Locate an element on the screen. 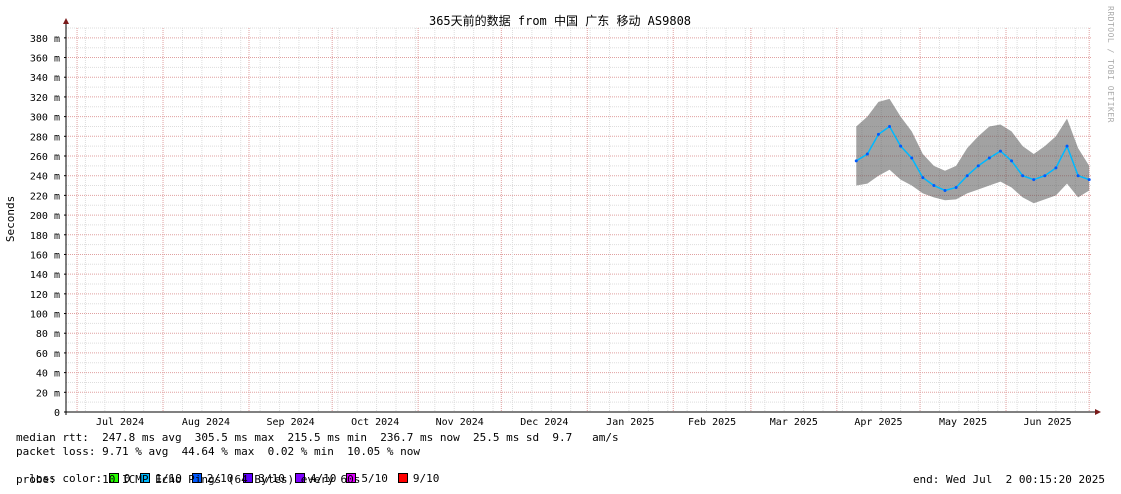 The height and width of the screenshot is (494, 1121). y-axis-arrow is located at coordinates (66, 21).